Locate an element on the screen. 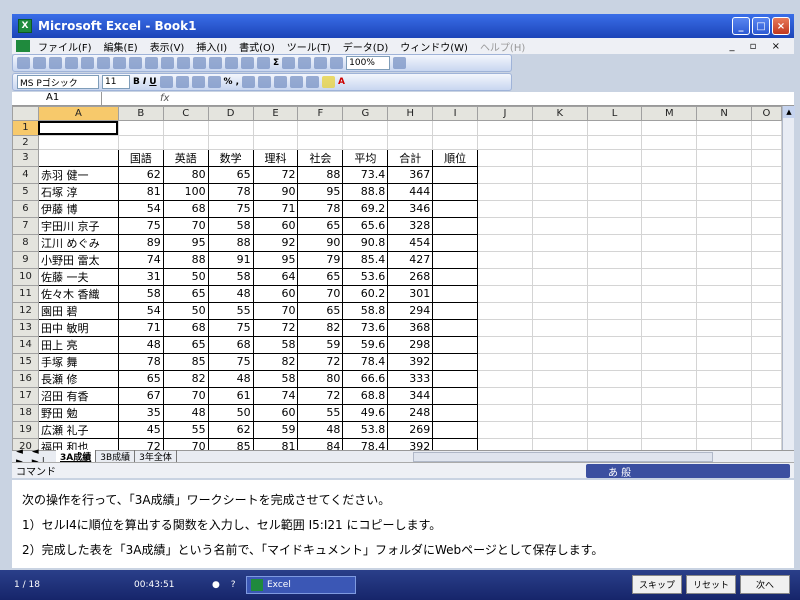 This screenshot has height=600, width=800. column-header: D is located at coordinates (230, 114).